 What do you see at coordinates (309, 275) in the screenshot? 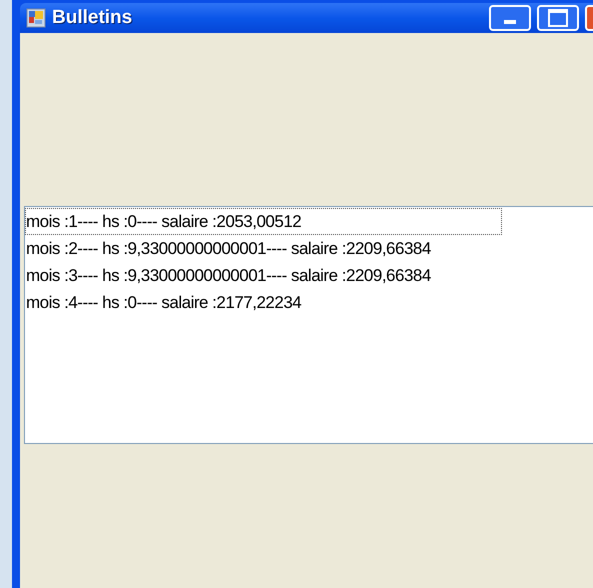
I see `list-item: mois :3---- hs :9,33000000000001---- salaire :2209,66384` at bounding box center [309, 275].